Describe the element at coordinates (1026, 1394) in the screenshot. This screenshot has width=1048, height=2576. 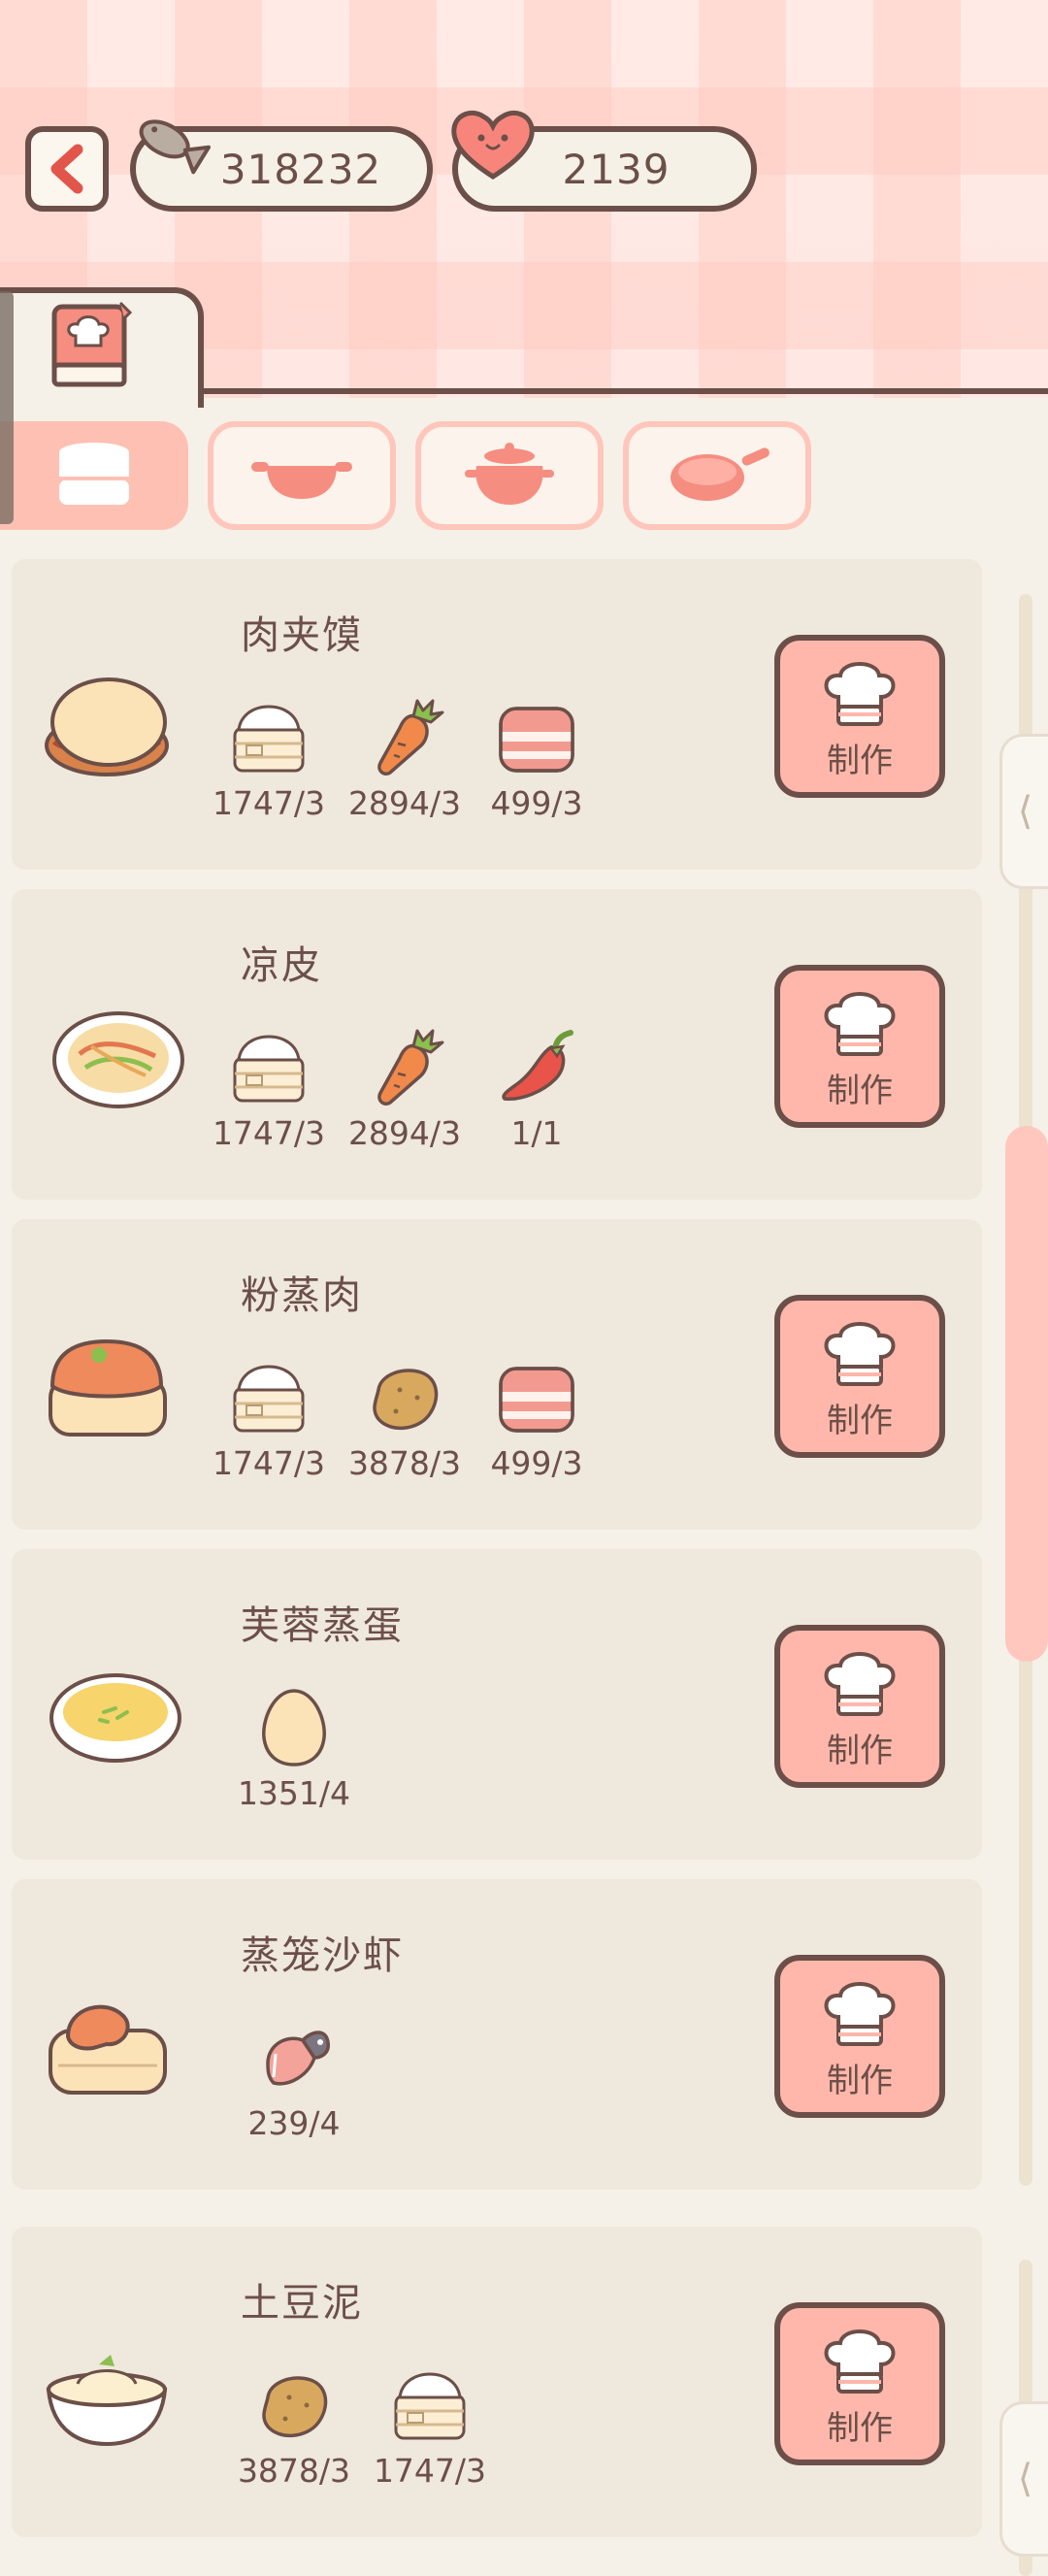
I see `scrollbar-thumb` at that location.